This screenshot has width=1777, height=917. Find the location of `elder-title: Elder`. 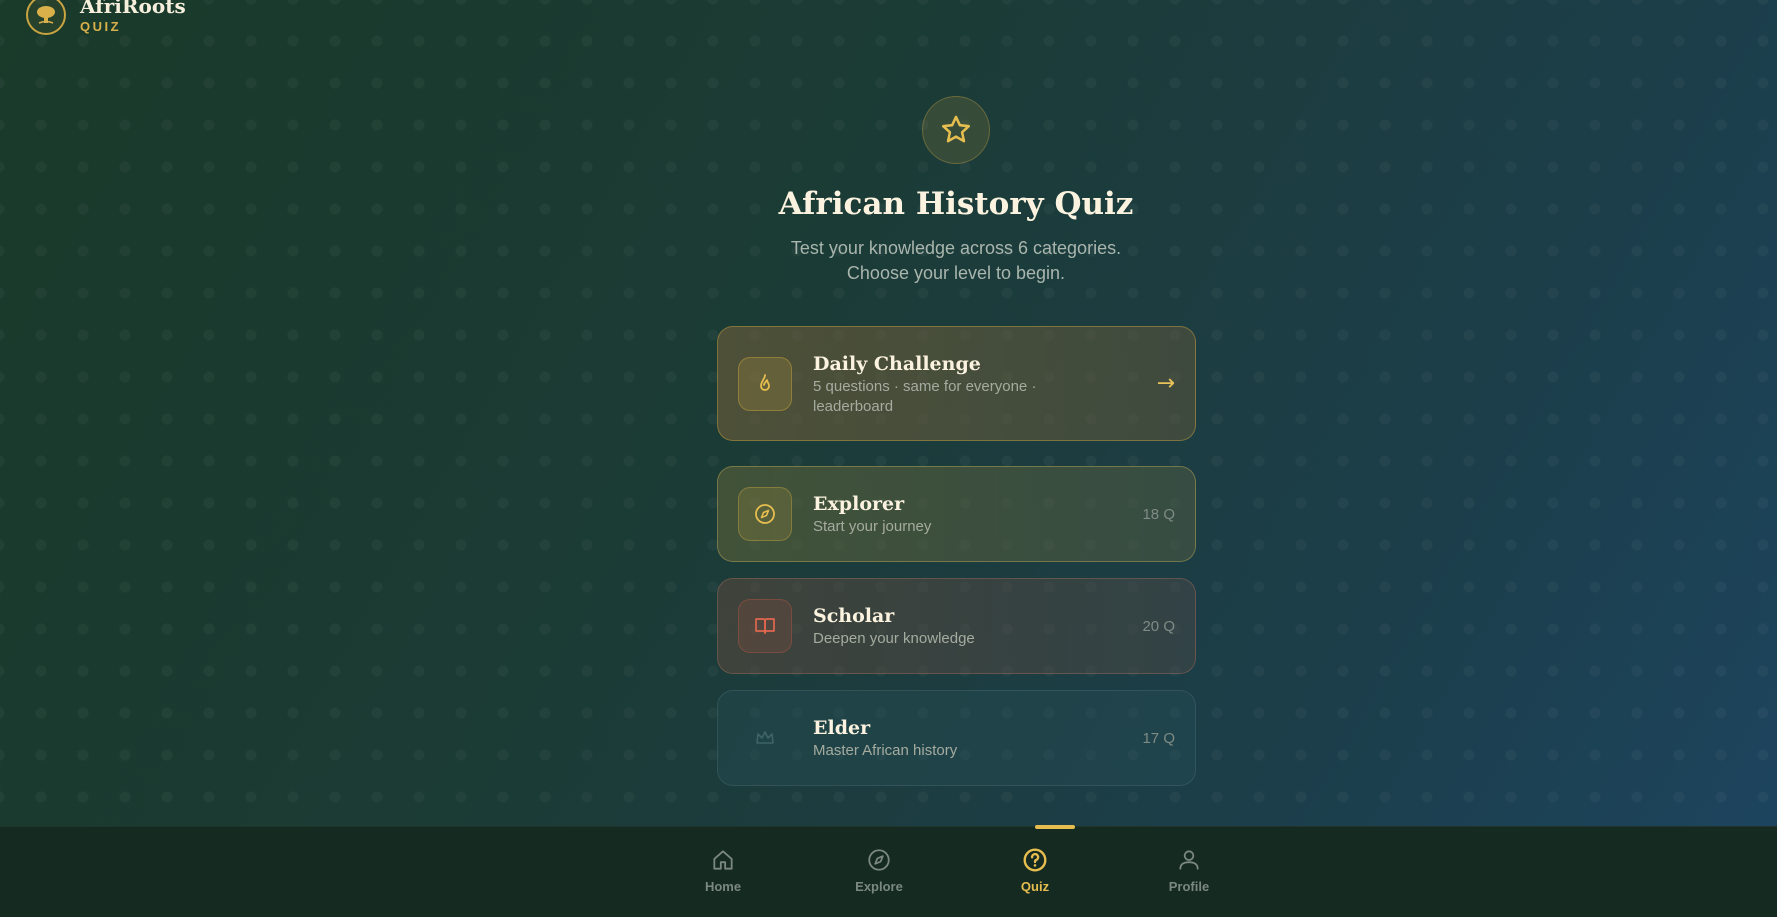

elder-title: Elder is located at coordinates (842, 728).